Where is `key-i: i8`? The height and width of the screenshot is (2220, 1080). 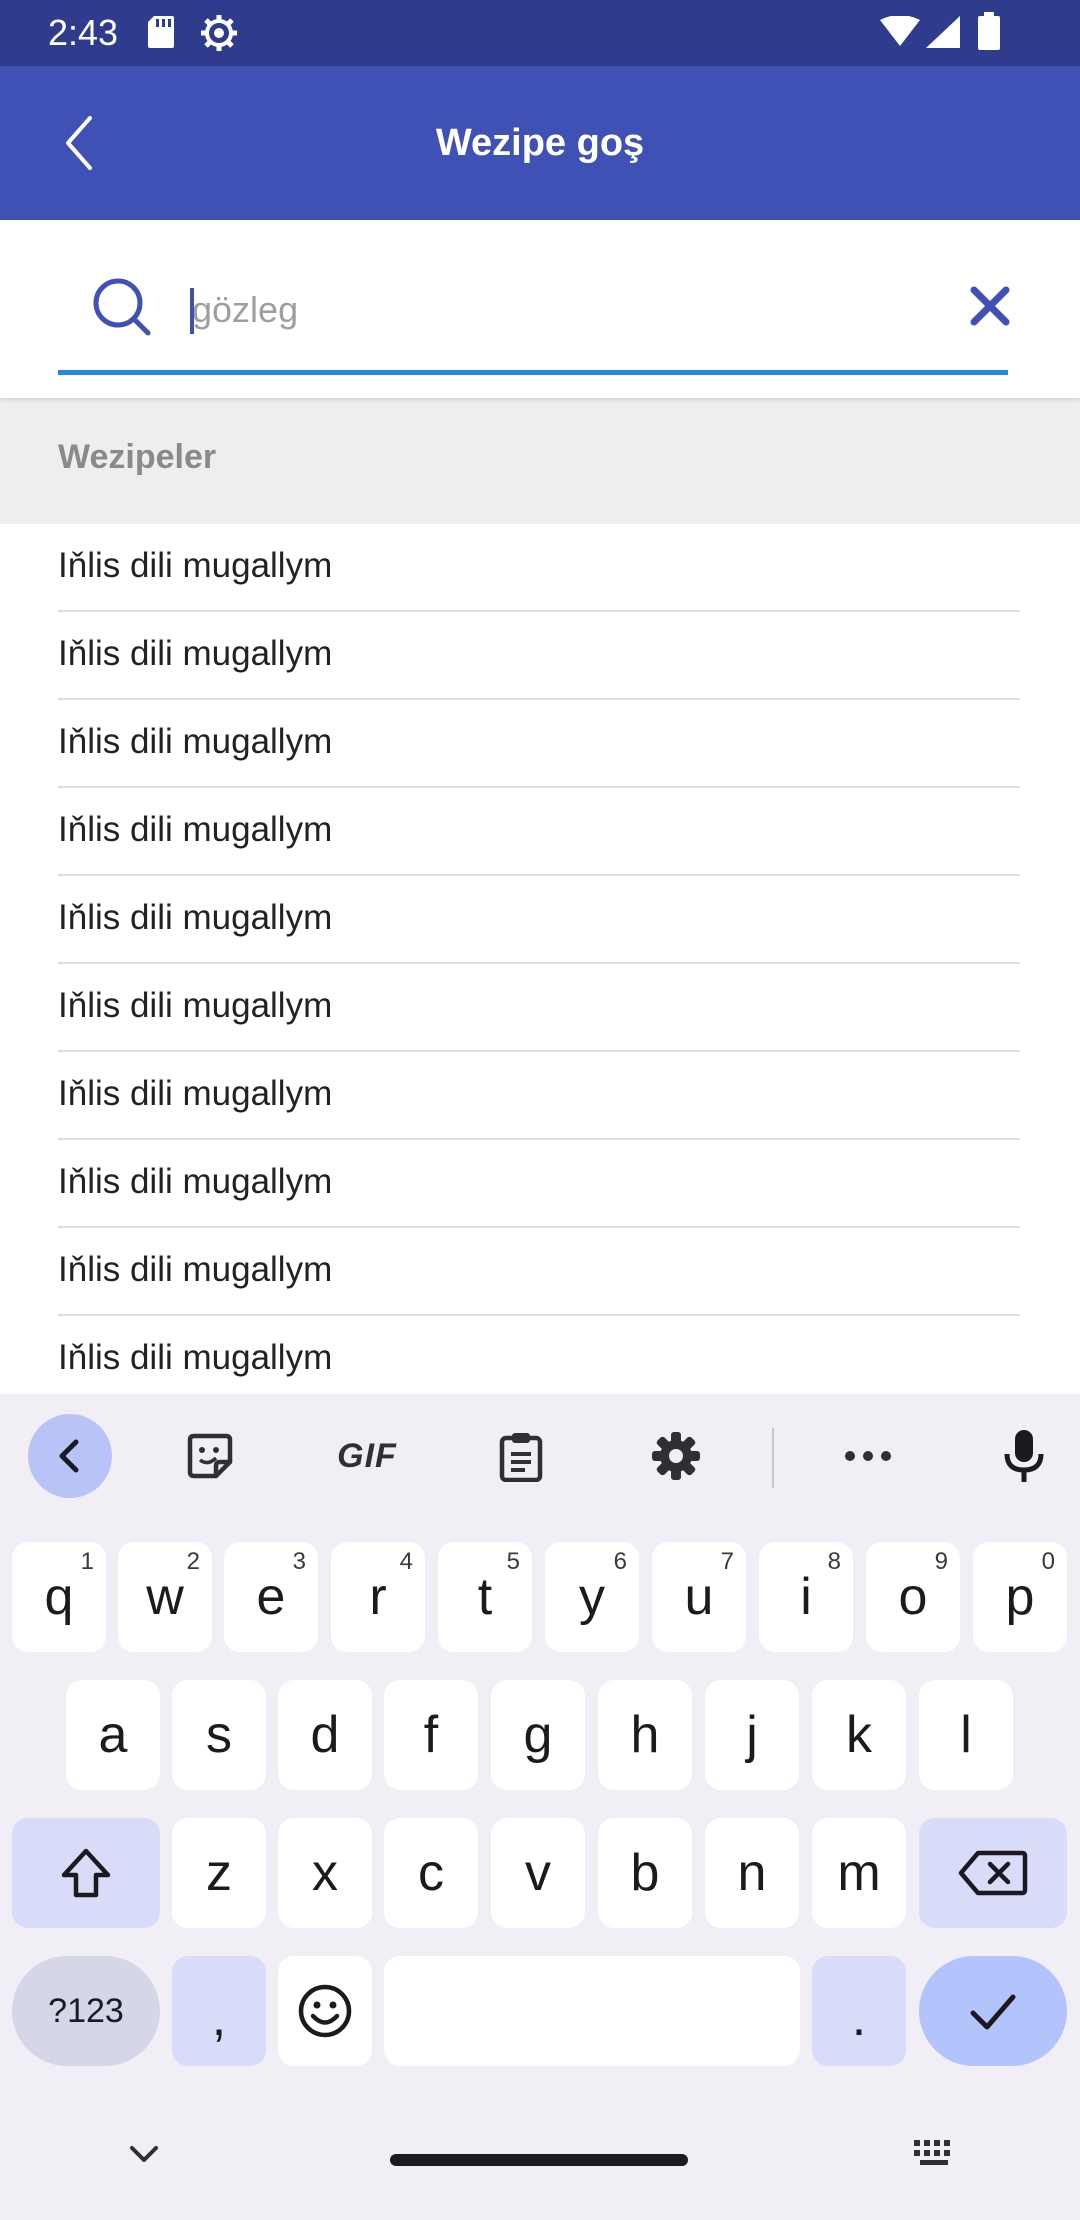 key-i: i8 is located at coordinates (806, 1597).